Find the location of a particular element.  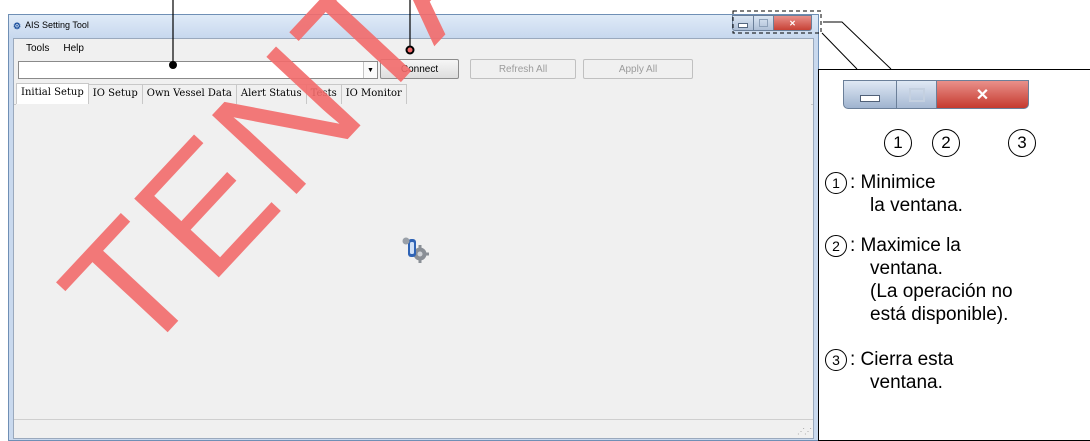

zoomed-maximize-button is located at coordinates (917, 94).